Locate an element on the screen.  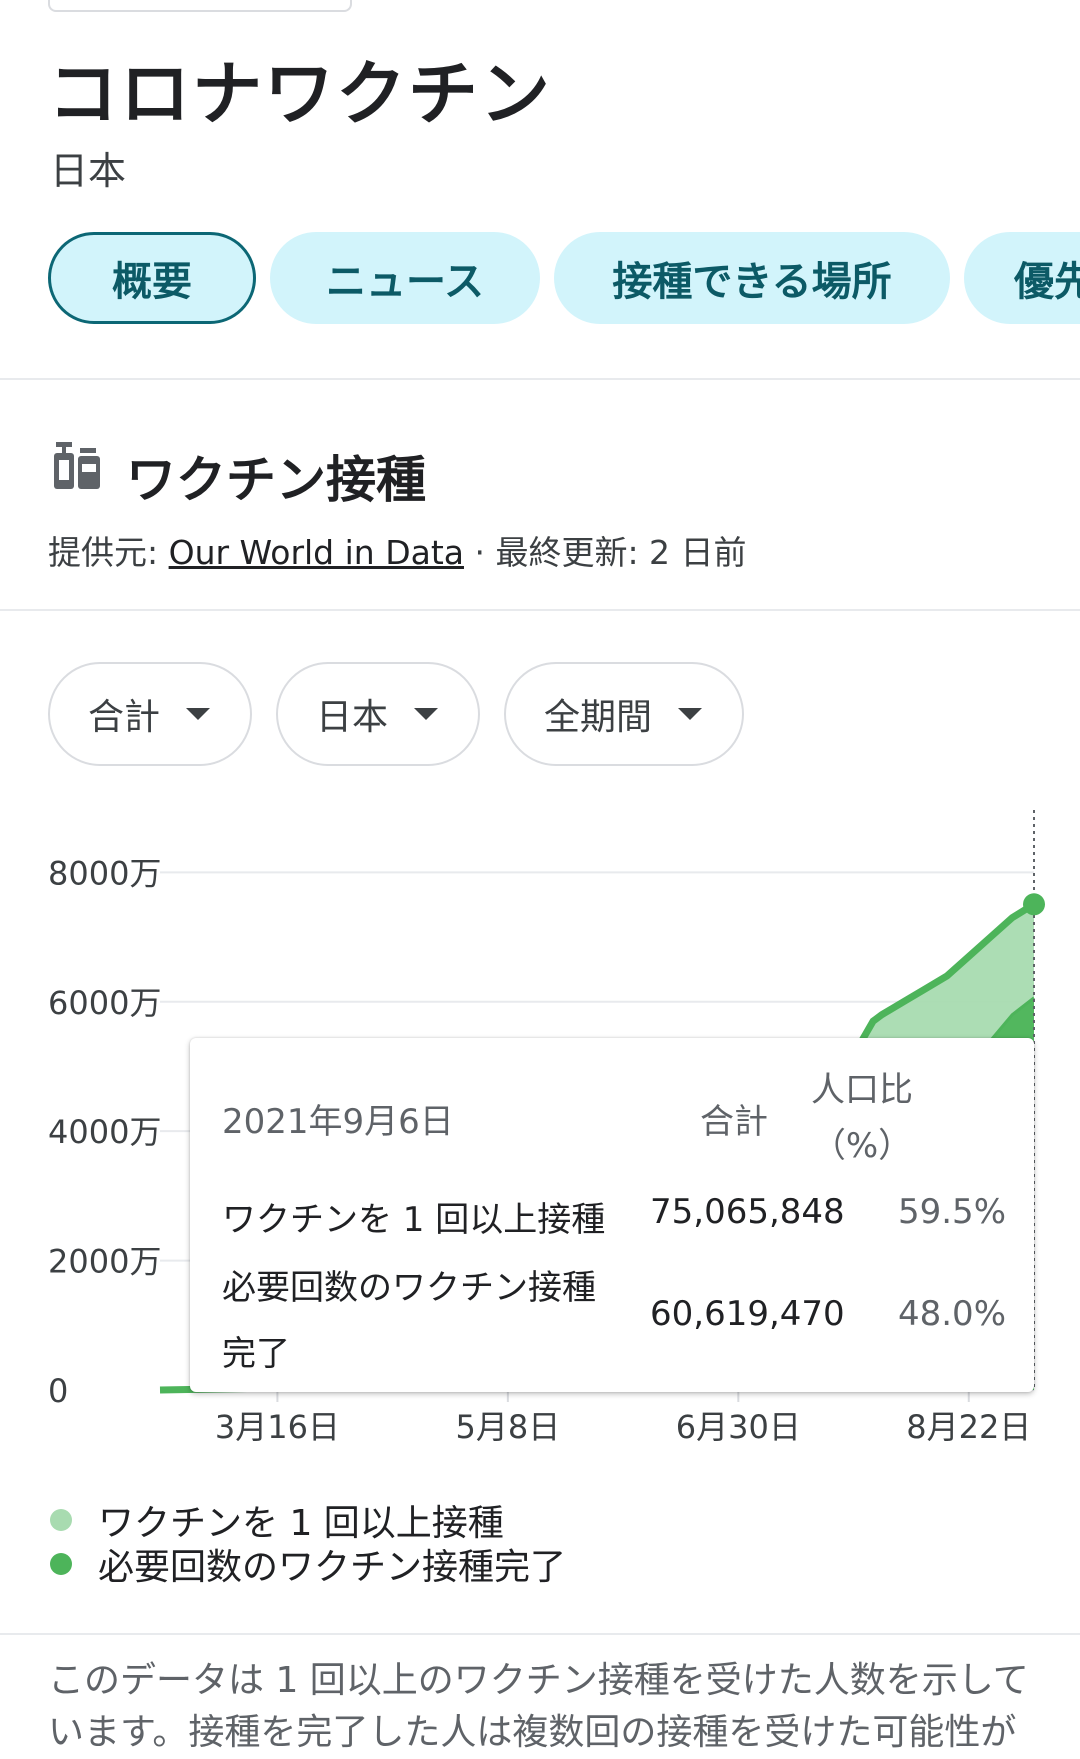
tooltip-row-pct: 59.5% is located at coordinates (951, 1212).